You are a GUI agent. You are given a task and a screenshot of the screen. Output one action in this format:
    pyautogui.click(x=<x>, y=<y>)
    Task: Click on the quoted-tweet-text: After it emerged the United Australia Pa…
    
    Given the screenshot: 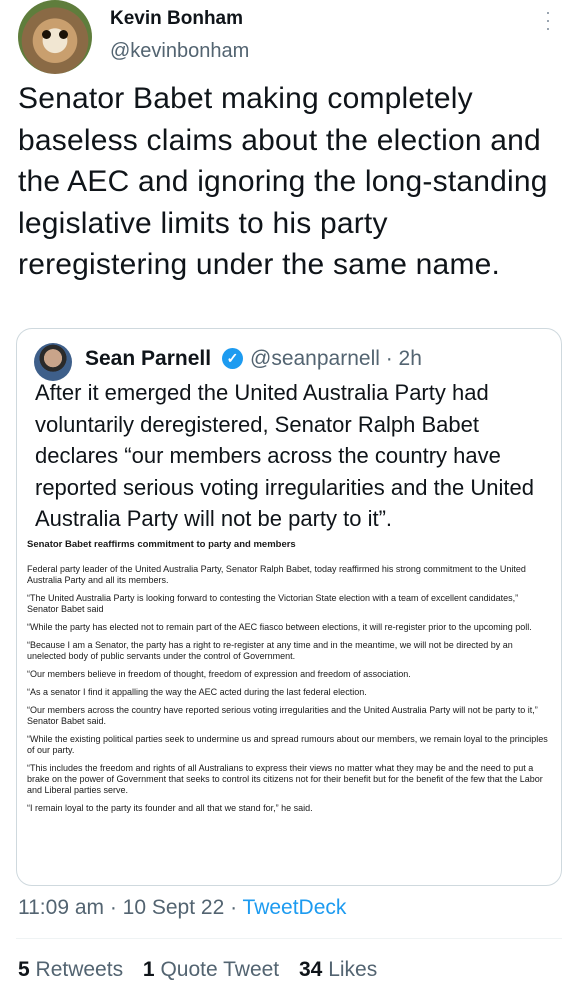 What is the action you would take?
    pyautogui.click(x=284, y=455)
    